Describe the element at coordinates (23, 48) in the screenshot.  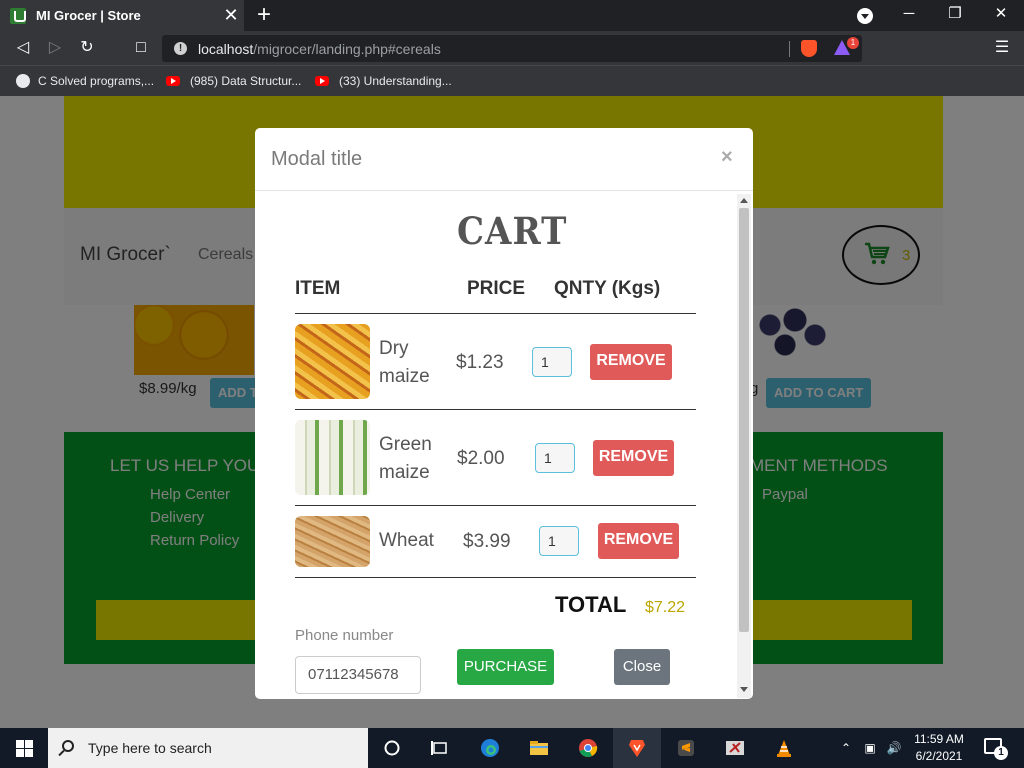
I see `back-arrow-icon: ◁` at that location.